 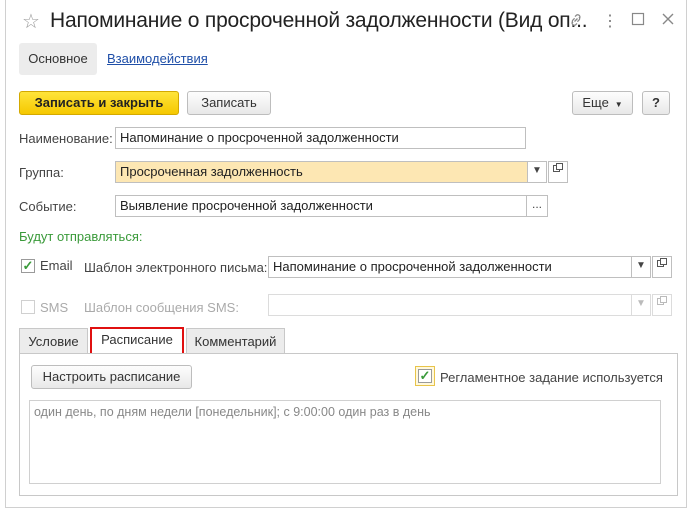 What do you see at coordinates (668, 22) in the screenshot?
I see `close-icon` at bounding box center [668, 22].